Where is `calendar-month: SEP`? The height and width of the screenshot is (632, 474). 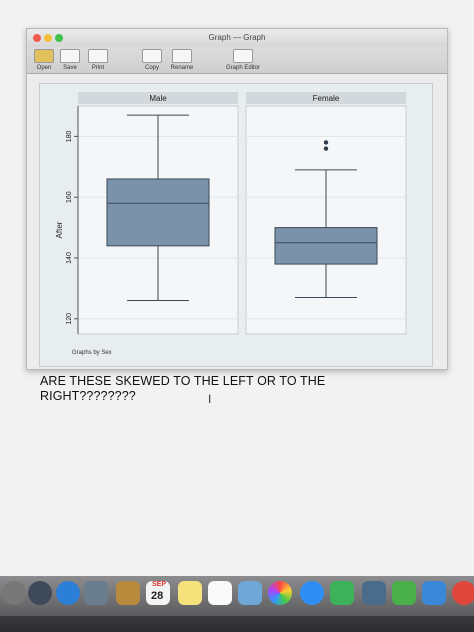 calendar-month: SEP is located at coordinates (159, 584).